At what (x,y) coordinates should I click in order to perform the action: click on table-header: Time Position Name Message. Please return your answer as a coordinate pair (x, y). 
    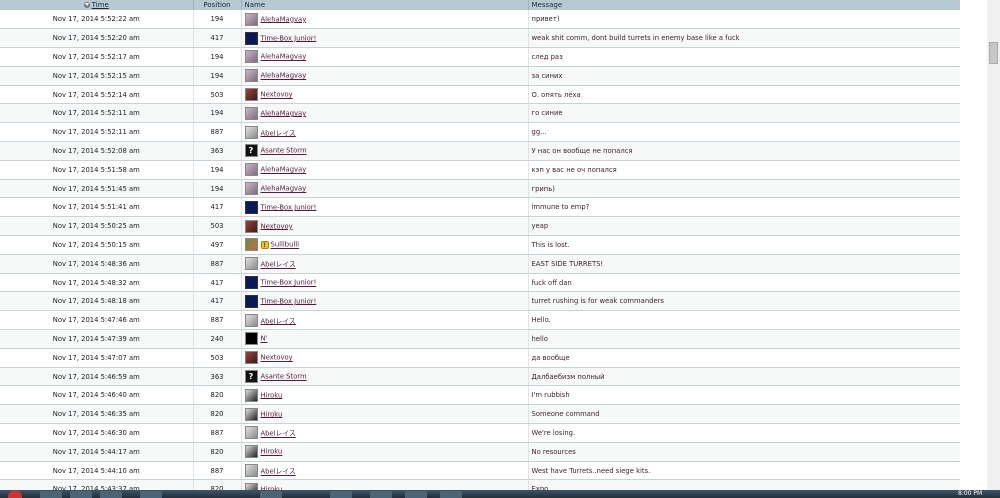
    Looking at the image, I should click on (480, 5).